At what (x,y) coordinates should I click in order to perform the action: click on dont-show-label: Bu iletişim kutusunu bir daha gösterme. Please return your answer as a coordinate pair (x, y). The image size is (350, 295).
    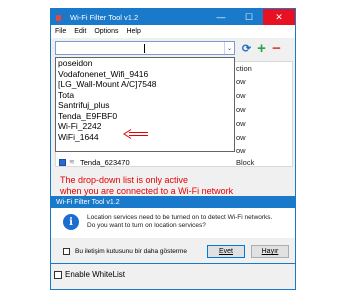
    Looking at the image, I should click on (131, 251).